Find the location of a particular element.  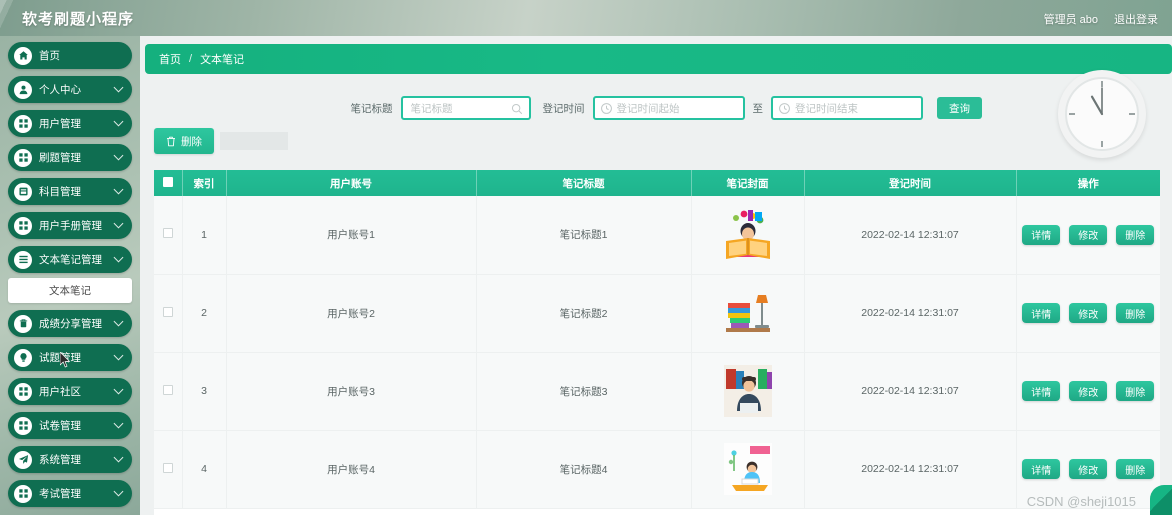

breadcrumb-home: 首页 is located at coordinates (170, 59).